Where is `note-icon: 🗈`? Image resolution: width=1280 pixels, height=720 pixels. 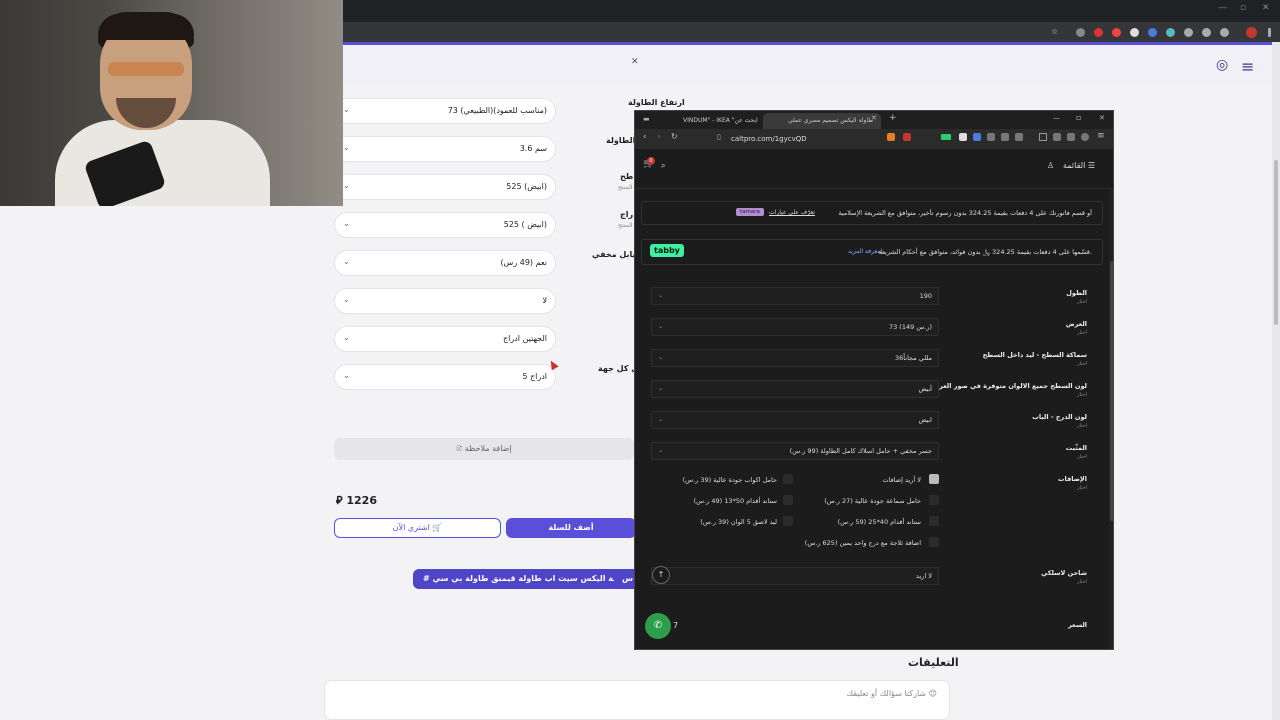 note-icon: 🗈 is located at coordinates (460, 448).